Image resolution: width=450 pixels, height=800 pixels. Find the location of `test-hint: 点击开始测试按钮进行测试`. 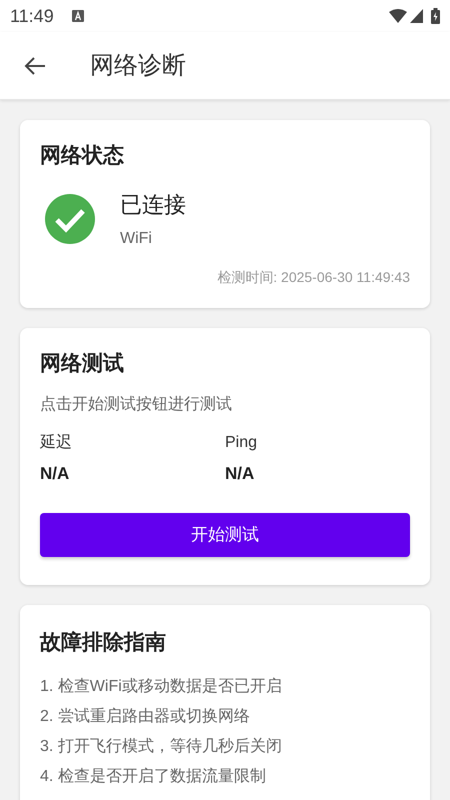

test-hint: 点击开始测试按钮进行测试 is located at coordinates (136, 404).